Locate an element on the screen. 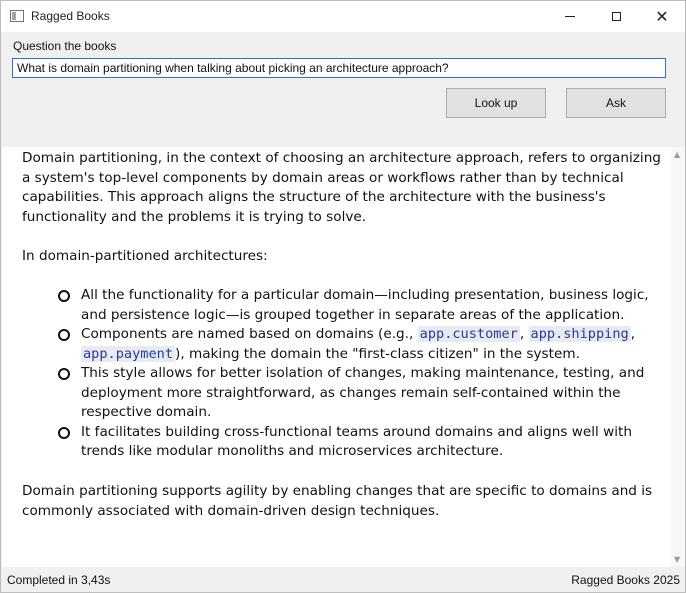  question-input is located at coordinates (339, 68).